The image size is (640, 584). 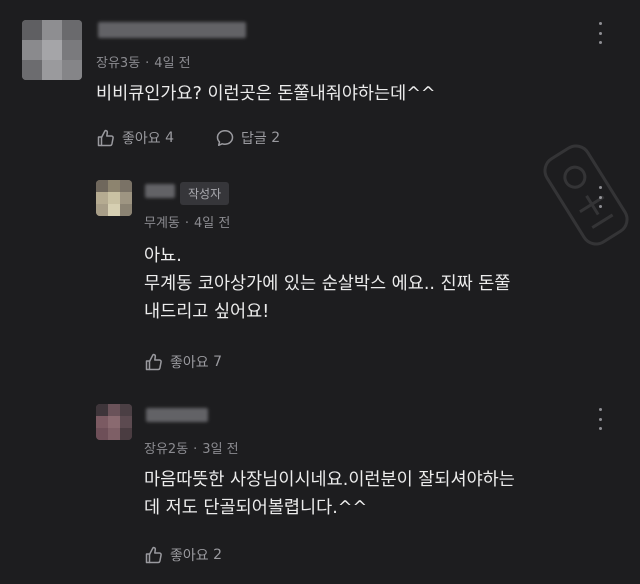 What do you see at coordinates (276, 138) in the screenshot?
I see `reply-count: 2` at bounding box center [276, 138].